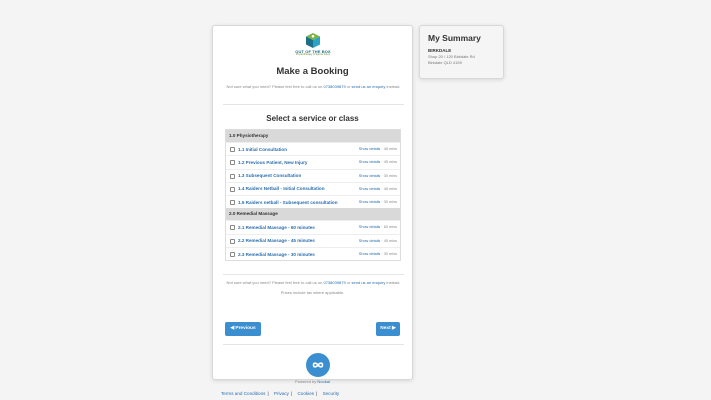  Describe the element at coordinates (262, 149) in the screenshot. I see `service-label: 1.1 Initial Consultation` at that location.